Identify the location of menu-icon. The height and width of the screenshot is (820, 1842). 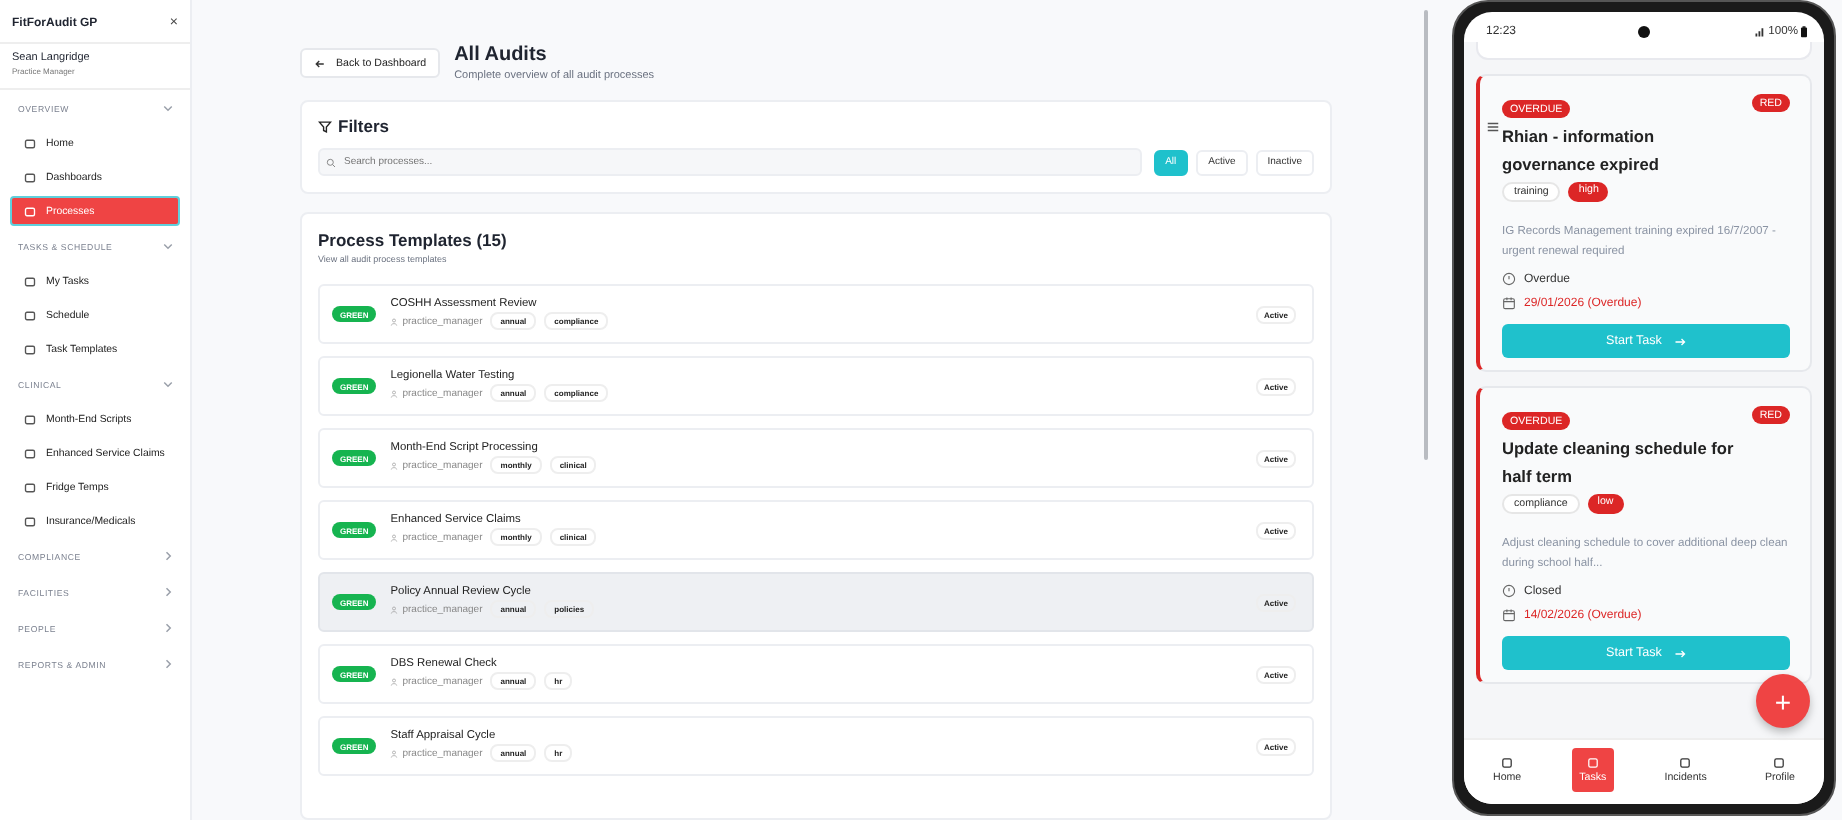
(1493, 127).